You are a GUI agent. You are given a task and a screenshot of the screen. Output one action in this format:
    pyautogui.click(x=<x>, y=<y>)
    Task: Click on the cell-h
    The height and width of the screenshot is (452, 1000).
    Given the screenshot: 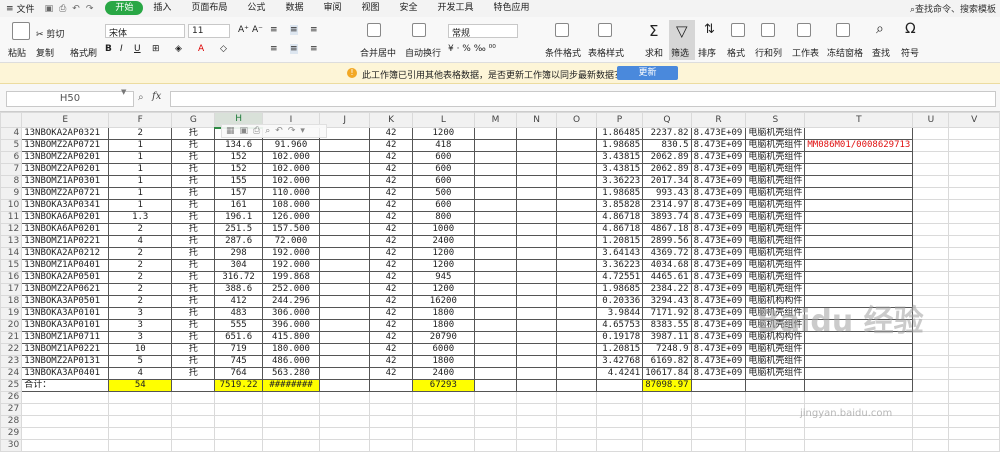 What is the action you would take?
    pyautogui.click(x=238, y=409)
    